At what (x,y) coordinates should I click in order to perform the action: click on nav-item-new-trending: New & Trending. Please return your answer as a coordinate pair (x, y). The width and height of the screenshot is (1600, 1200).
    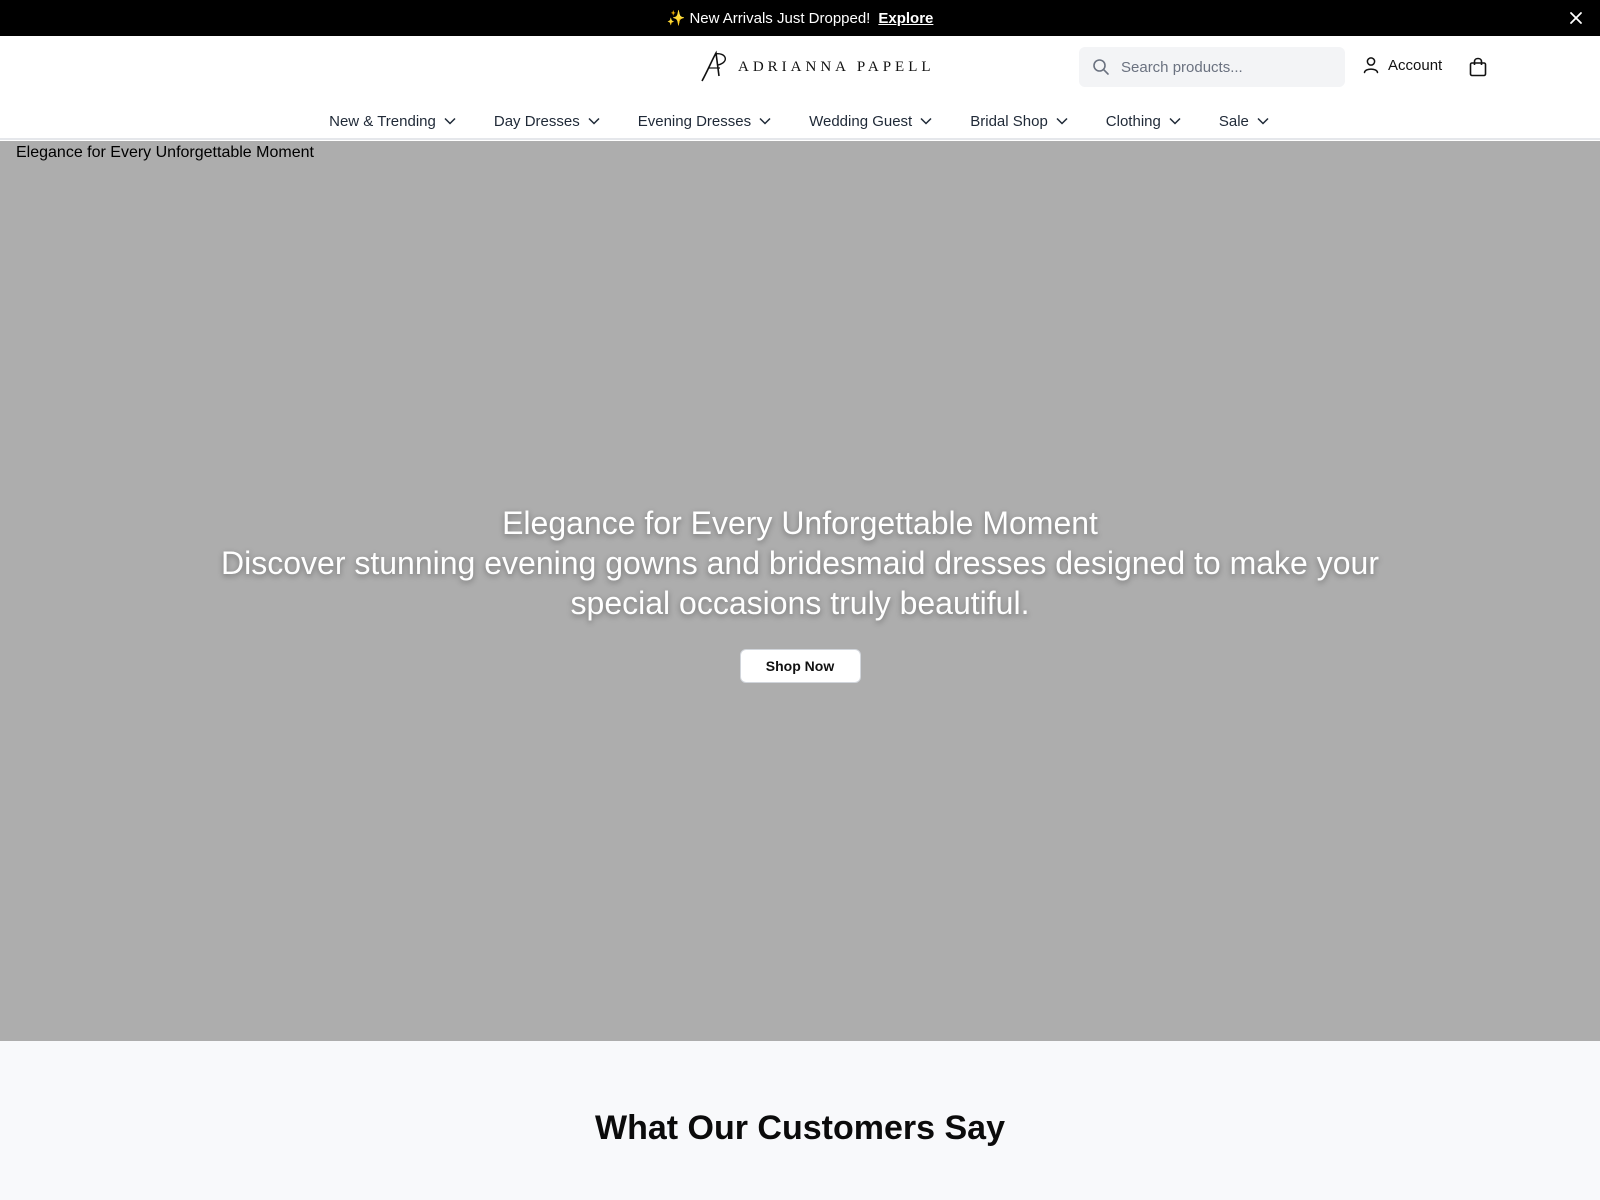
    Looking at the image, I should click on (392, 121).